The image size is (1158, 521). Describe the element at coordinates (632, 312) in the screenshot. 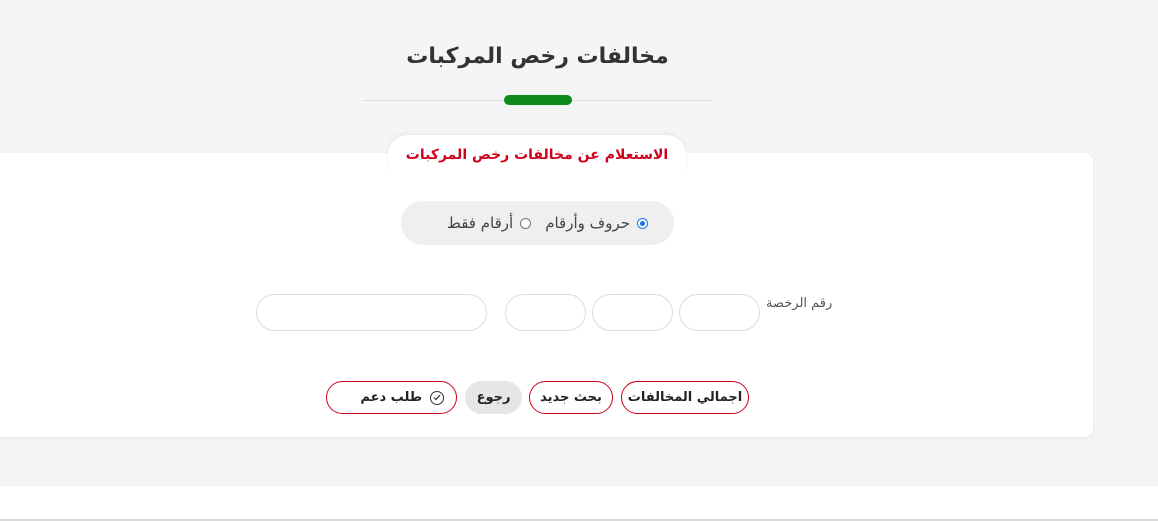

I see `plate-letter-2-input` at that location.